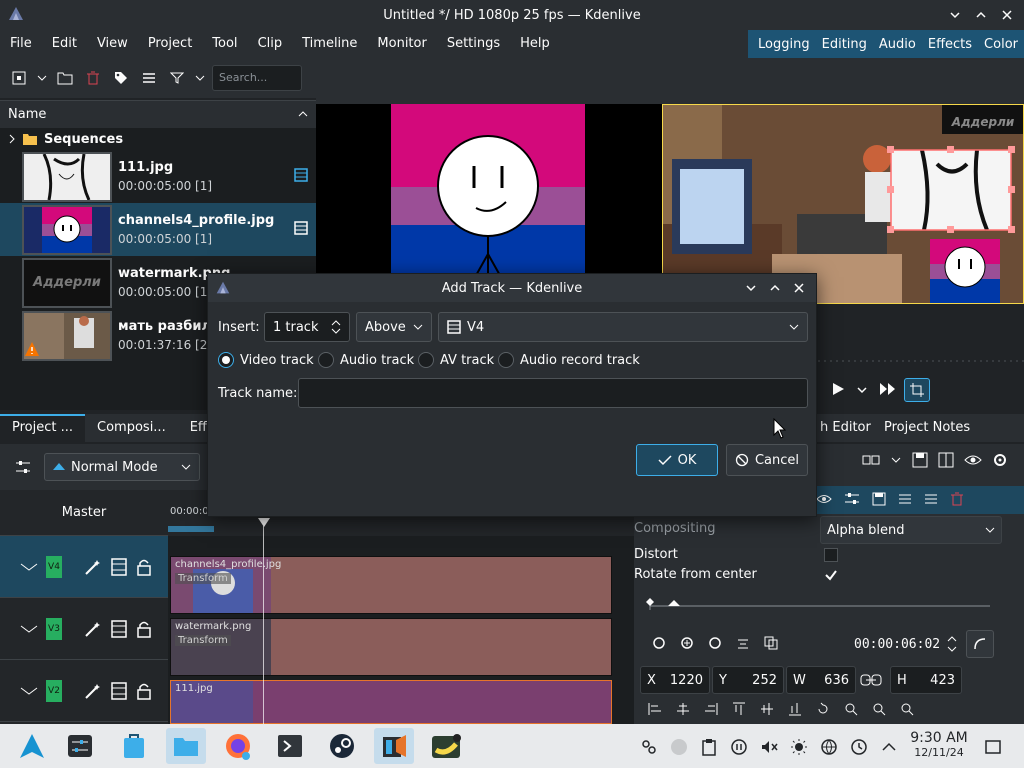 The width and height of the screenshot is (1024, 768). What do you see at coordinates (675, 680) in the screenshot?
I see `x-field: X 1220` at bounding box center [675, 680].